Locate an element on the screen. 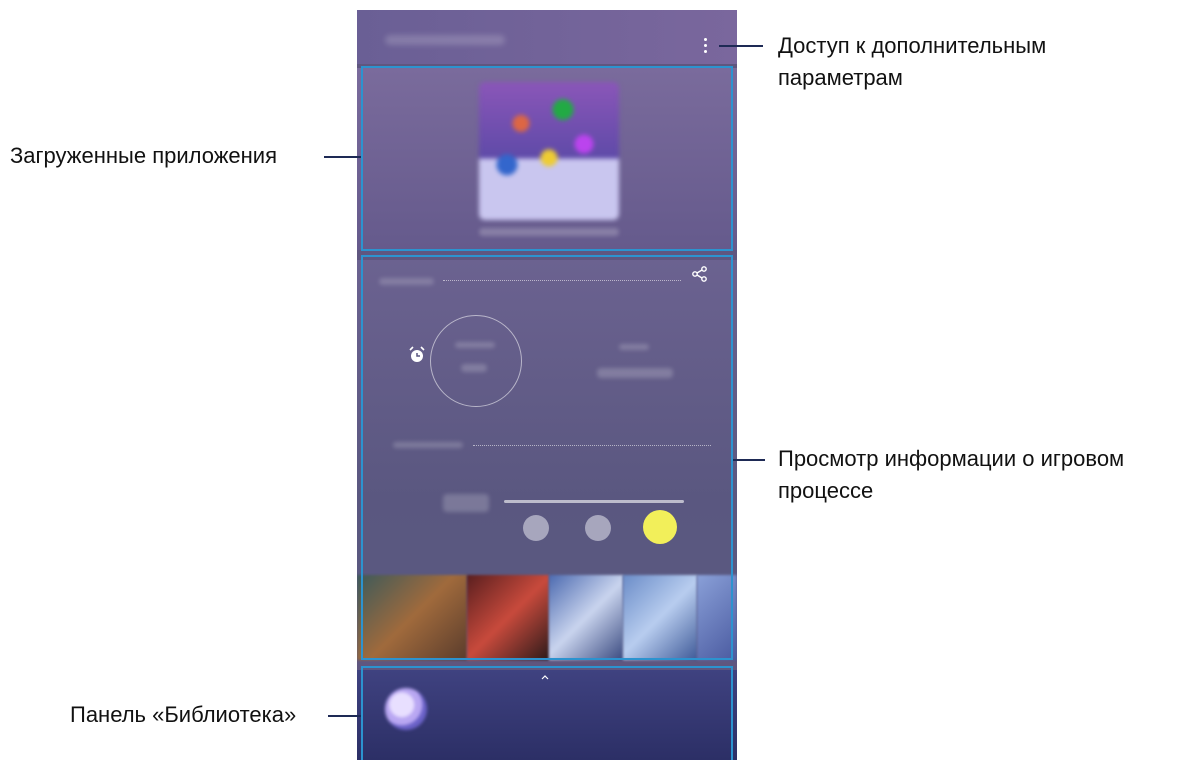 The width and height of the screenshot is (1178, 760). blurred-title is located at coordinates (445, 40).